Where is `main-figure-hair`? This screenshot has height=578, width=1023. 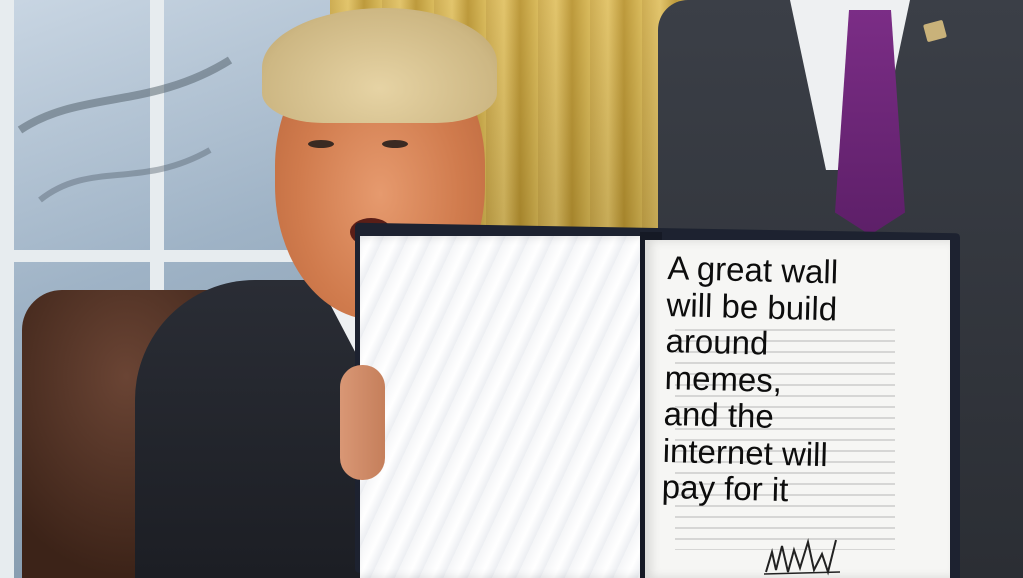 main-figure-hair is located at coordinates (379, 65).